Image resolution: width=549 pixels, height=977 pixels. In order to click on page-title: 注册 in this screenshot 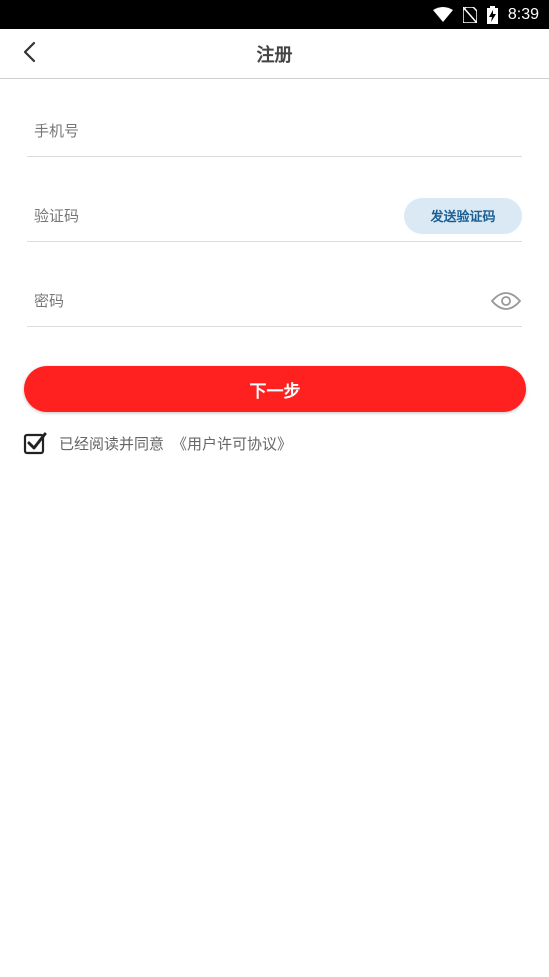, I will do `click(274, 55)`.